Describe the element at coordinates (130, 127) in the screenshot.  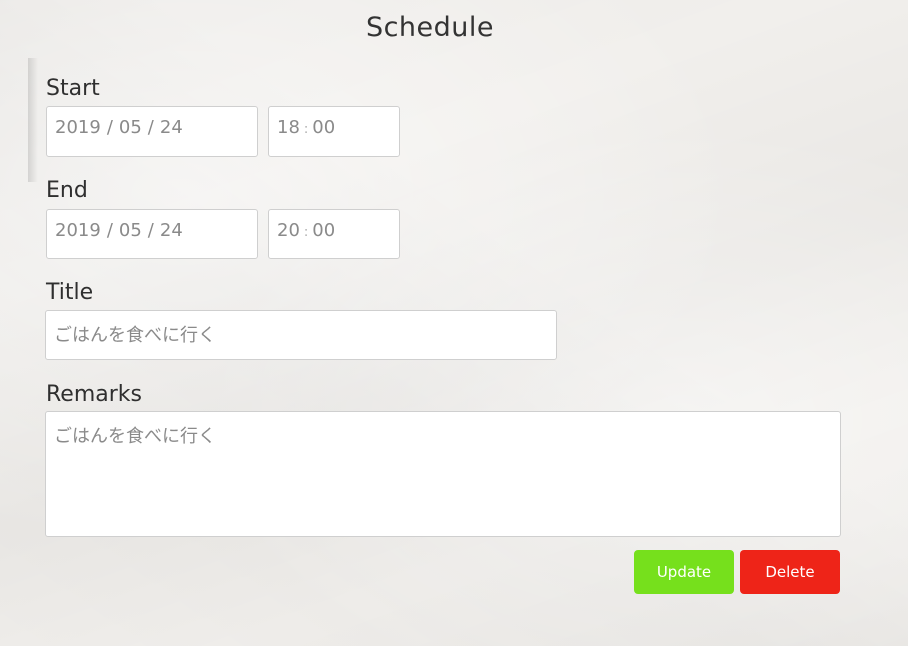
I see `start-date-month: 05` at that location.